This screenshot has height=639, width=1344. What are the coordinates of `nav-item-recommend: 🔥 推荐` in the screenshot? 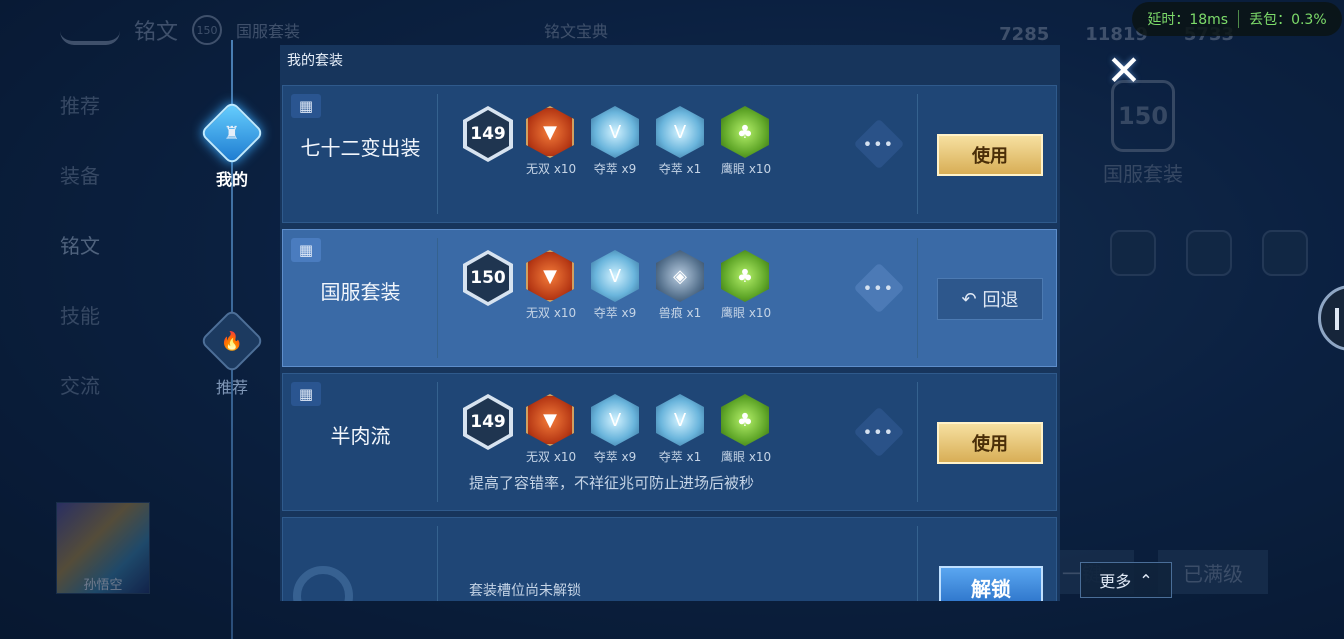 It's located at (232, 353).